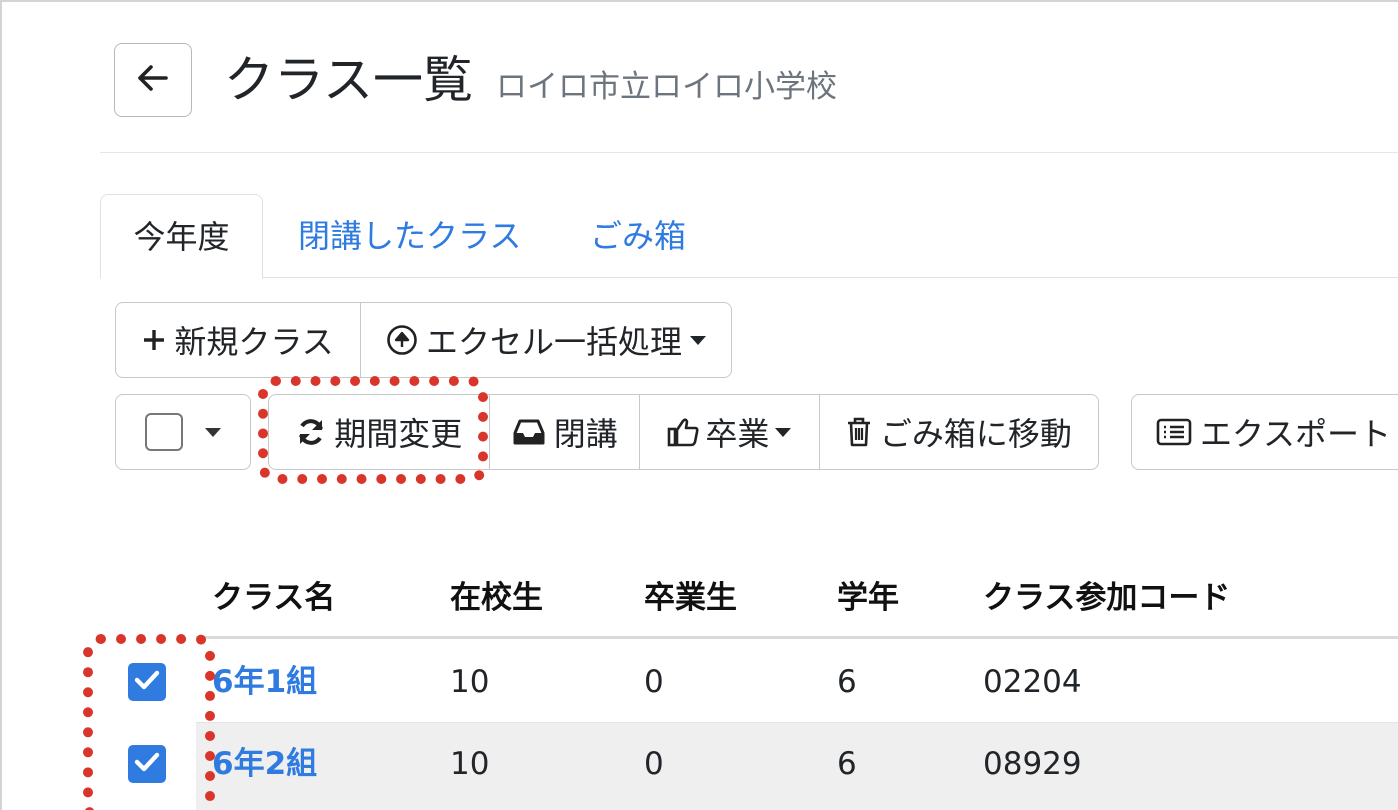 This screenshot has width=1398, height=810. I want to click on period-change-button: 期間変更, so click(380, 432).